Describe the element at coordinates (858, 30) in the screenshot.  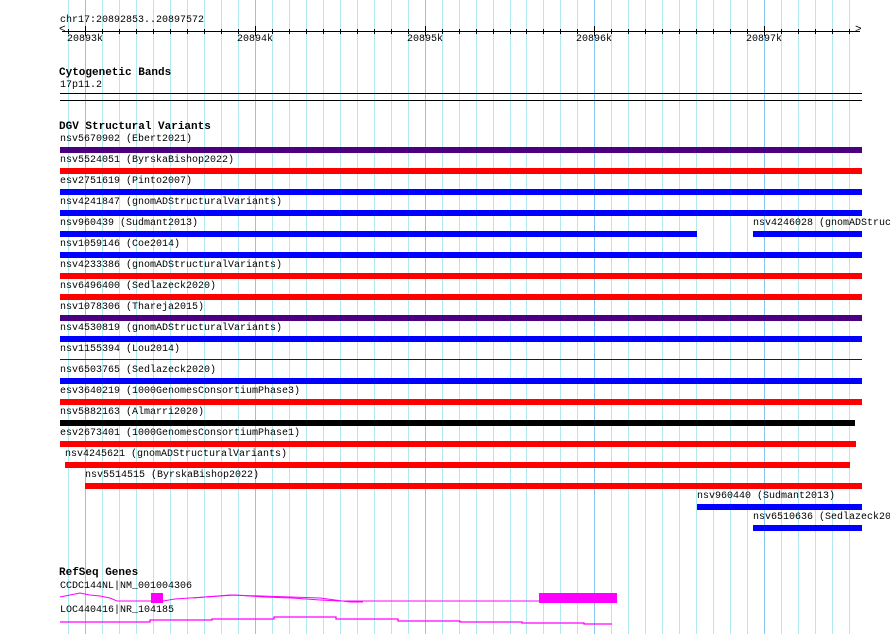
I see `scroll-right-arrow-icon: >` at that location.